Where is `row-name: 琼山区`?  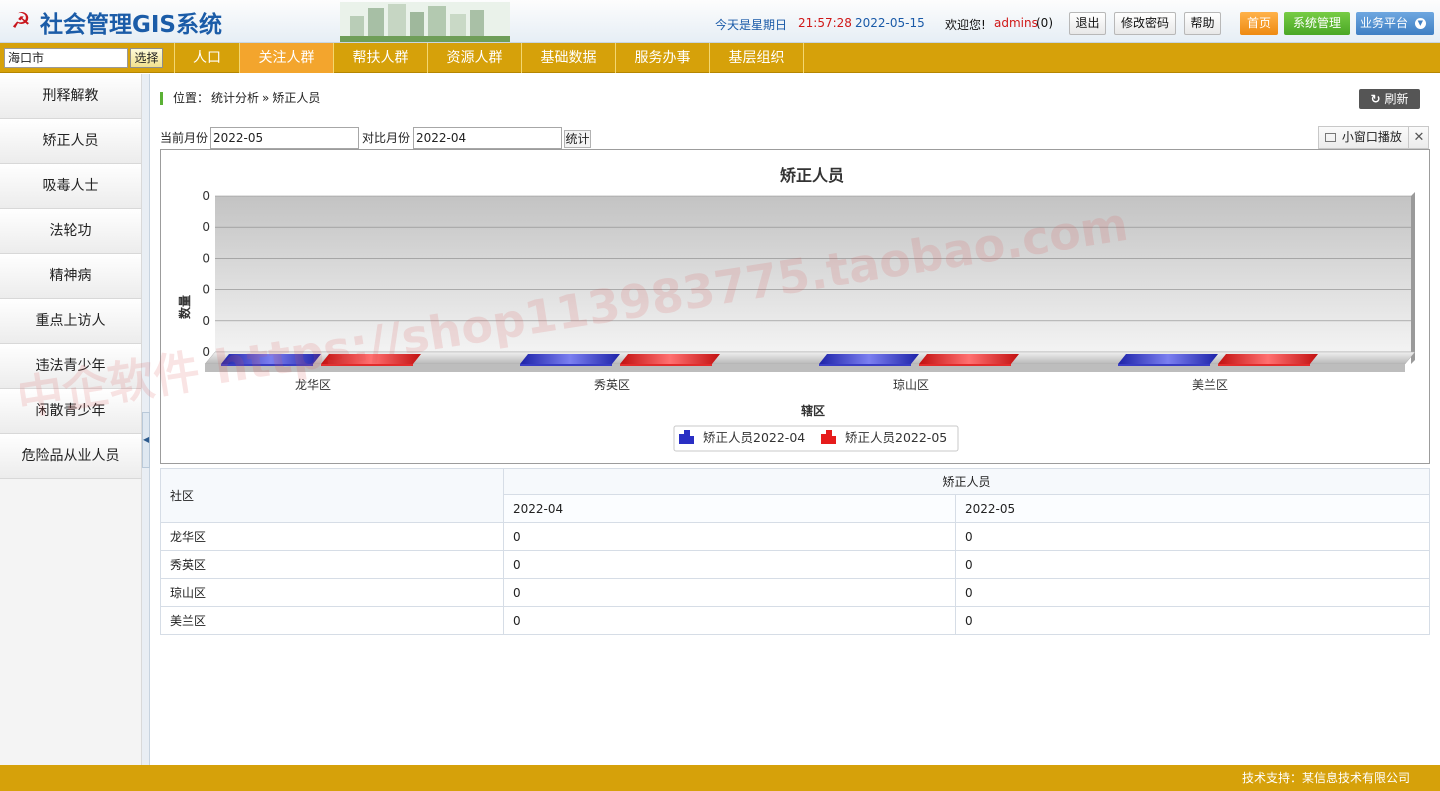
row-name: 琼山区 is located at coordinates (332, 592).